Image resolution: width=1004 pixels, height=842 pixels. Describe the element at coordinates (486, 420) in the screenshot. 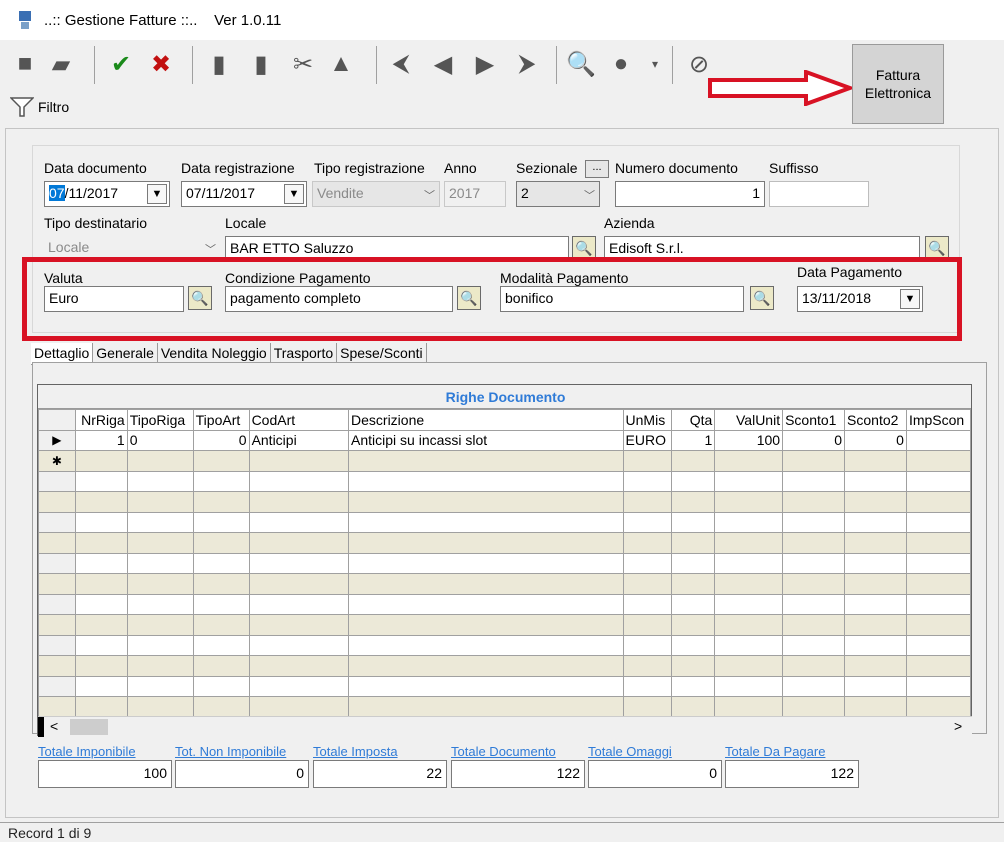

I see `col-descrizione: Descrizione` at that location.